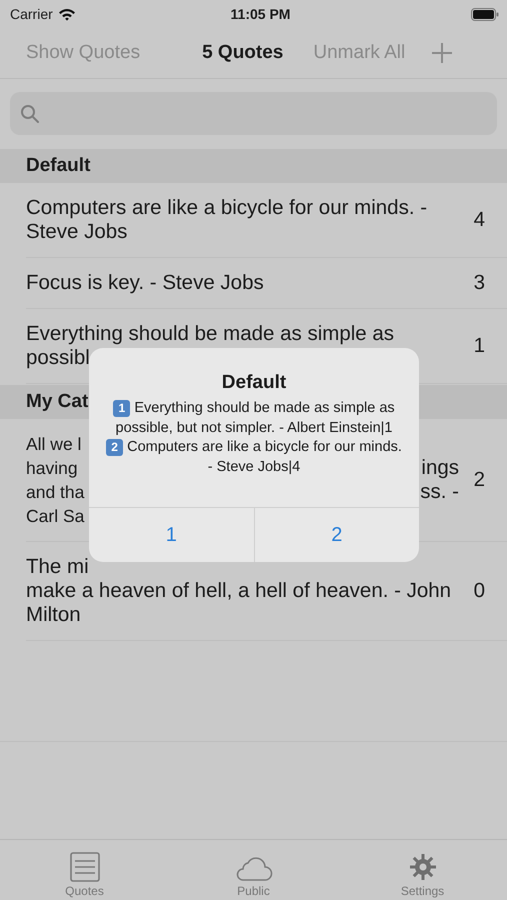  I want to click on mark-count: 0, so click(478, 591).